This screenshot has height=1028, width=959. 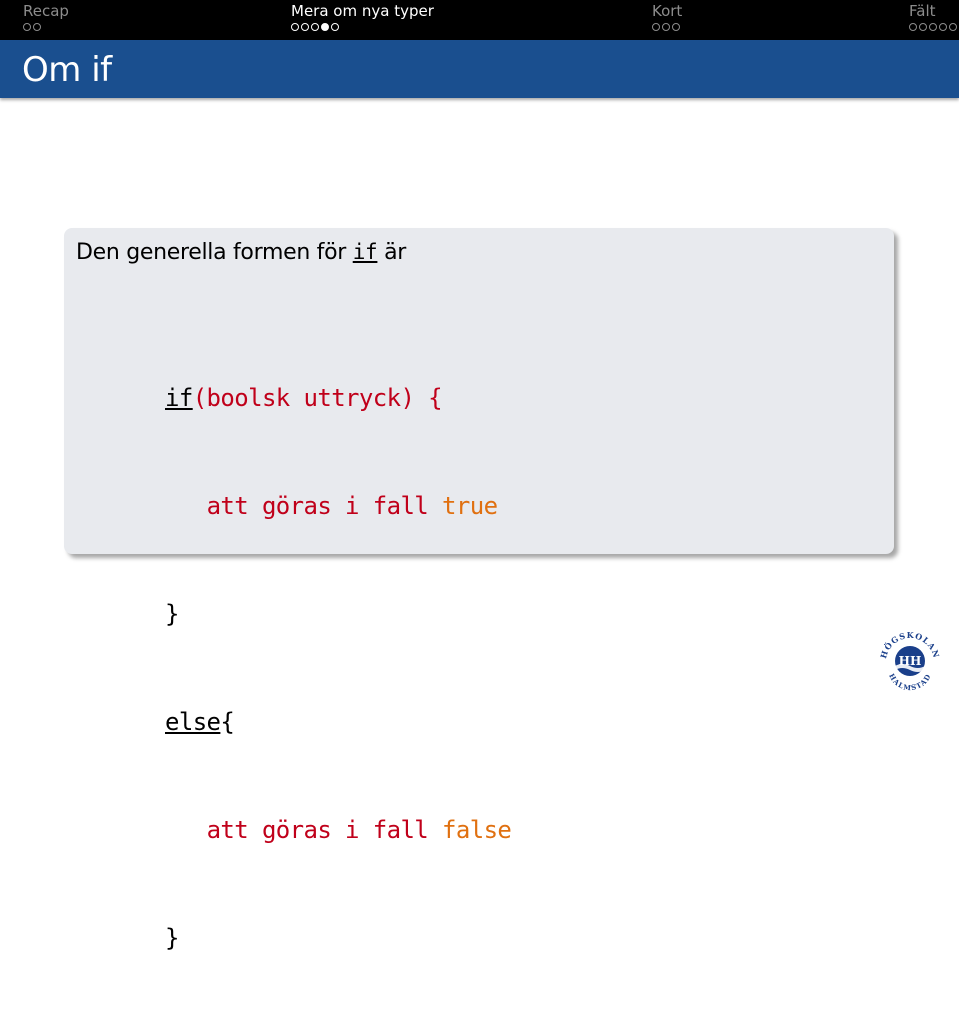 I want to click on nav-label: Kort, so click(x=667, y=11).